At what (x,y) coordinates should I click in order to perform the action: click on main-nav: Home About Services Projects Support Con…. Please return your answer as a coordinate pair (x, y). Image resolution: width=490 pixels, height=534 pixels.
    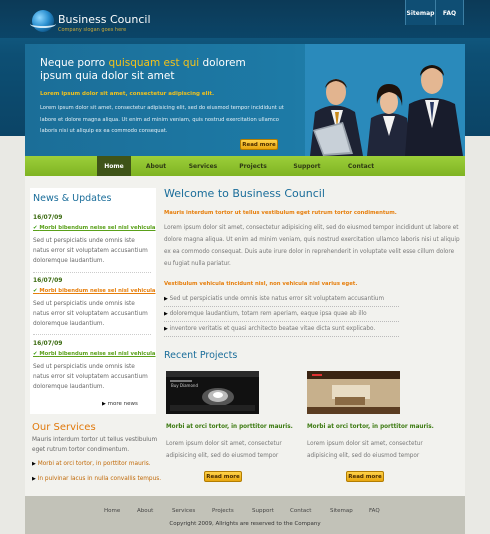
    Looking at the image, I should click on (245, 166).